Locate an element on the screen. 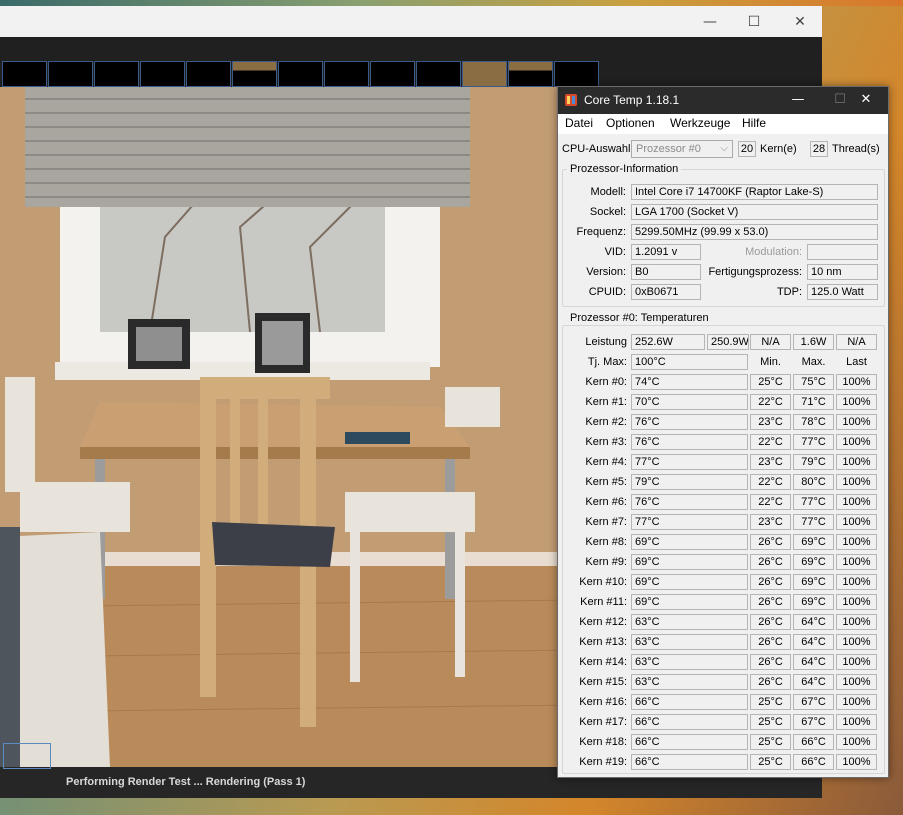 This screenshot has width=903, height=815. core-temp: 79°C is located at coordinates (689, 482).